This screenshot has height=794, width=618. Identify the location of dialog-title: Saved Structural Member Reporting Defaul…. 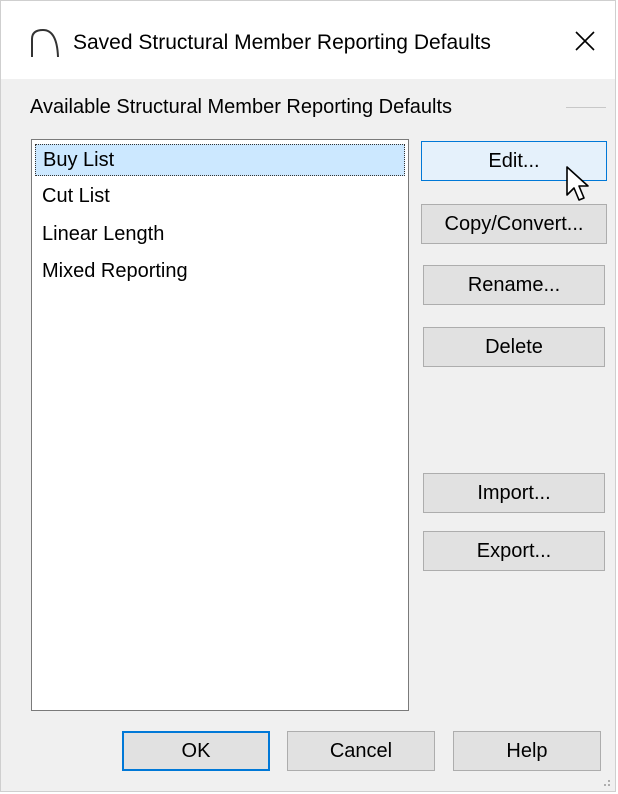
(282, 42).